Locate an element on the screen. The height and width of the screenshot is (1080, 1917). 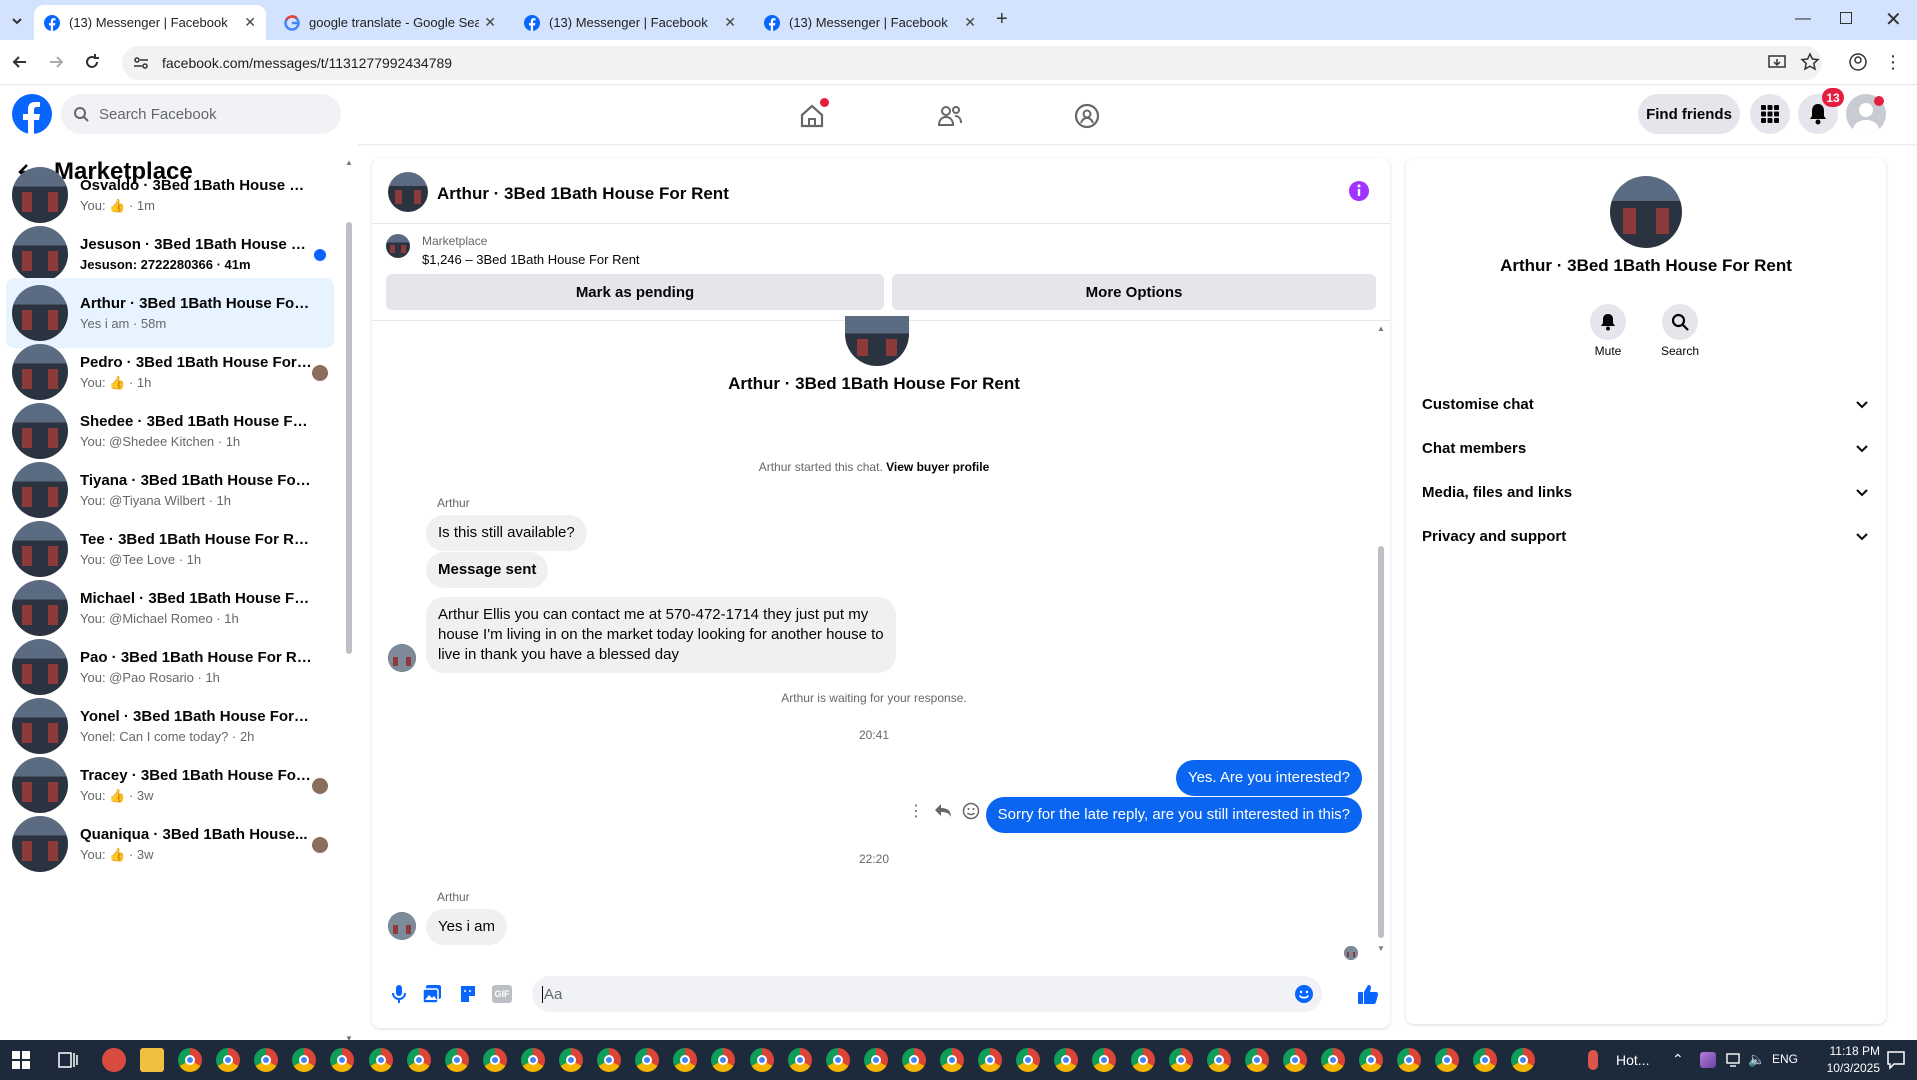
notification-center-icon is located at coordinates (1896, 1060).